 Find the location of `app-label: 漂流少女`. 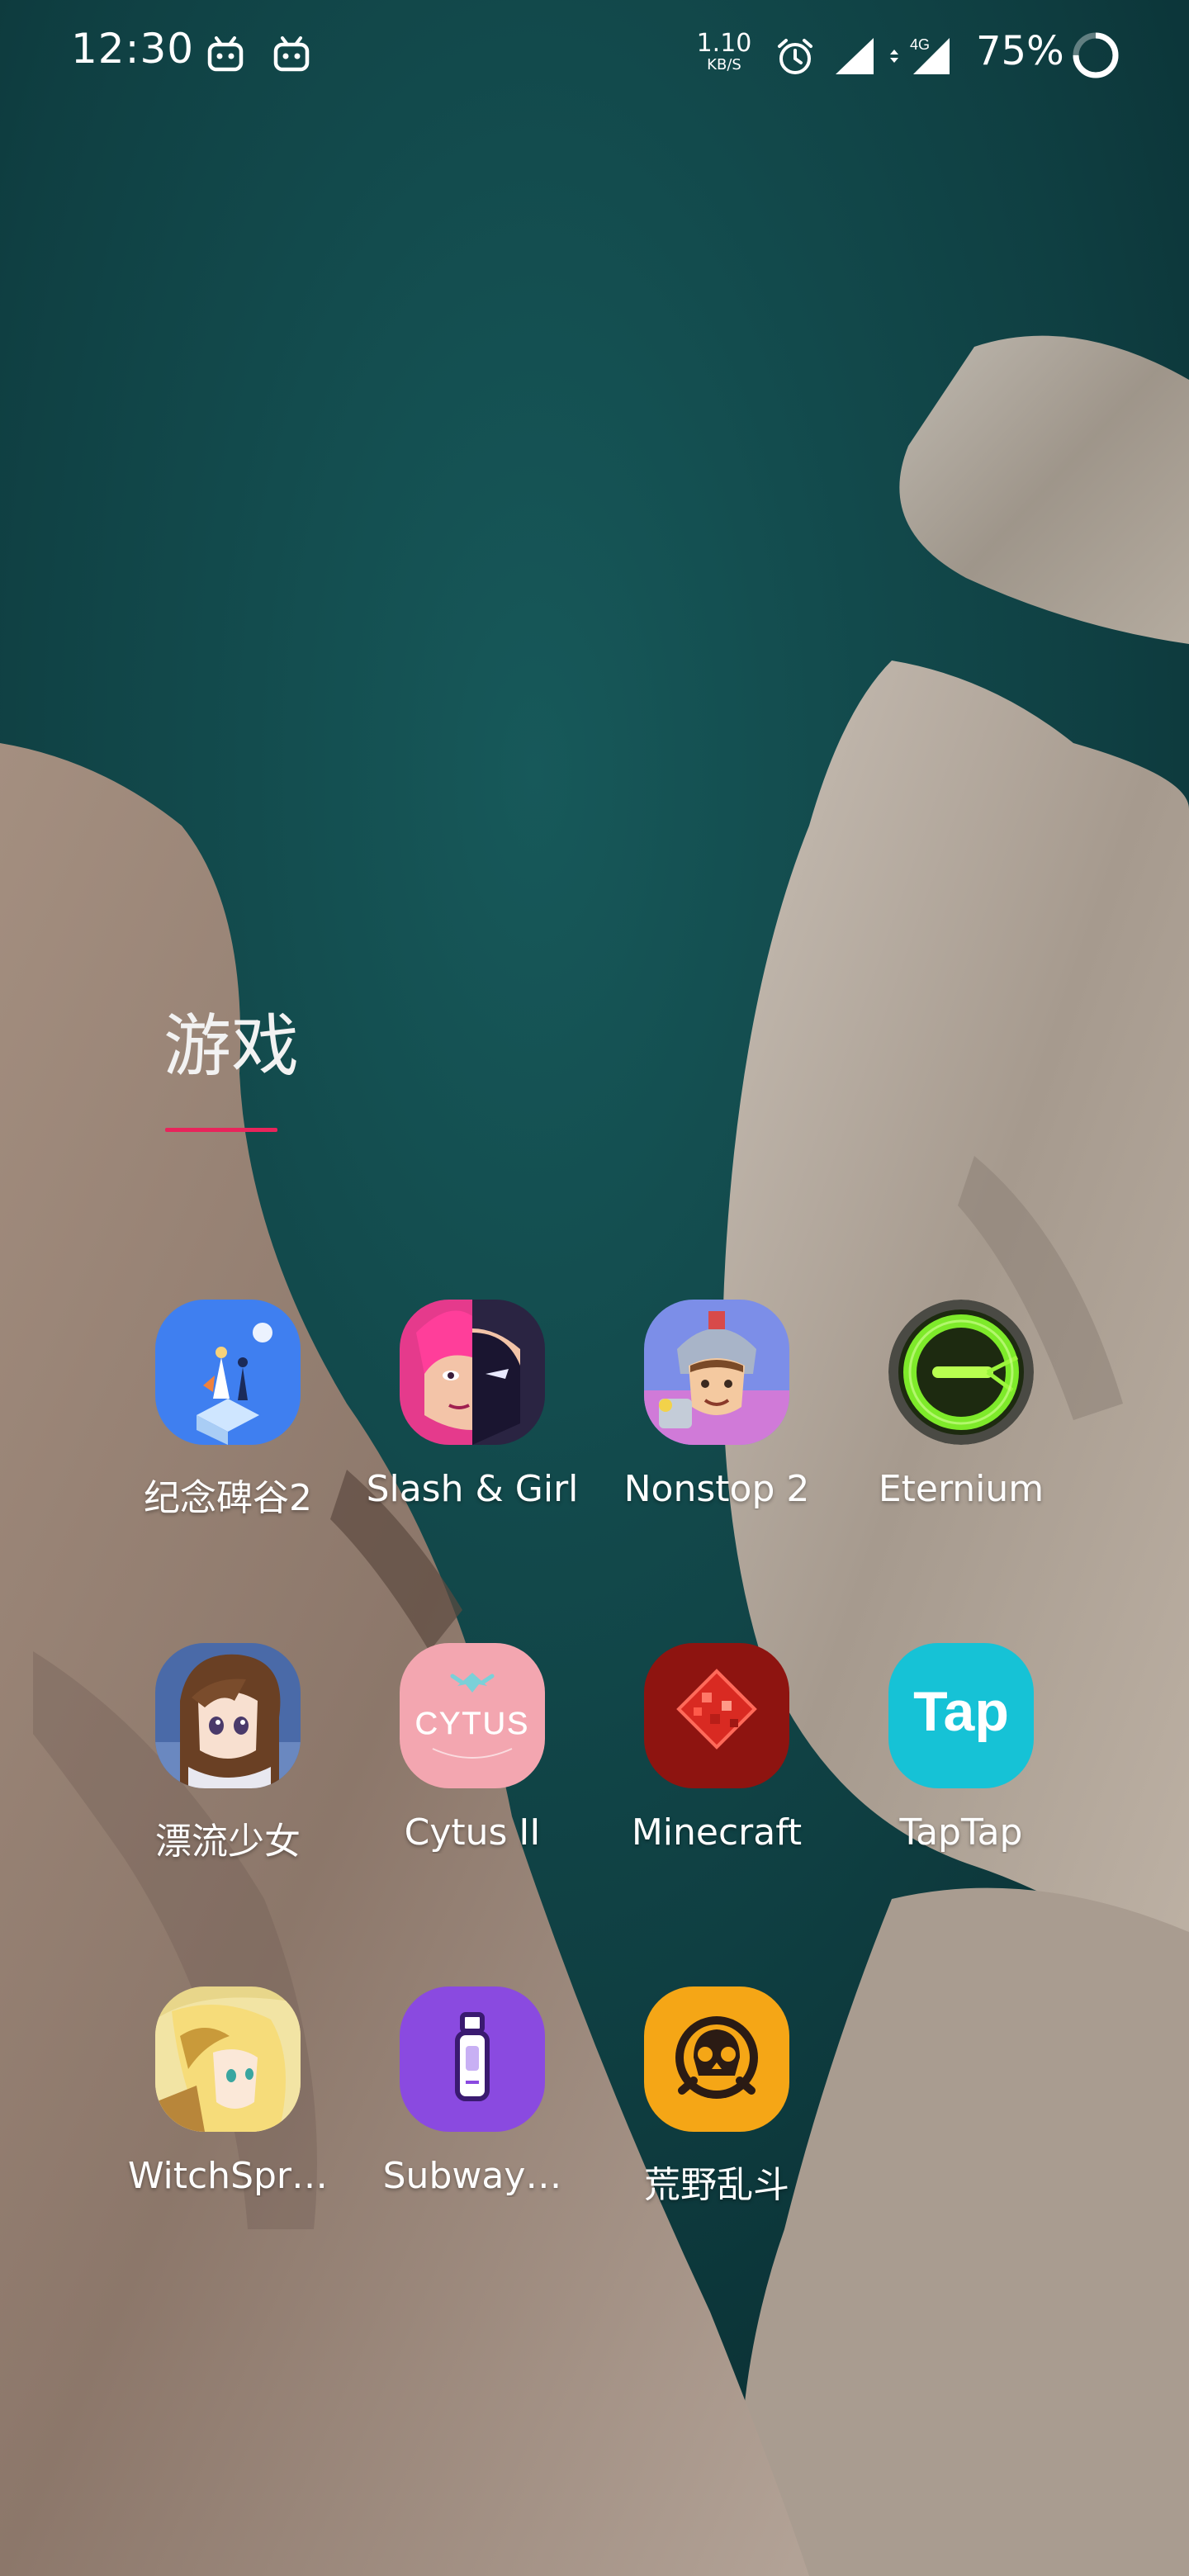

app-label: 漂流少女 is located at coordinates (228, 1842).